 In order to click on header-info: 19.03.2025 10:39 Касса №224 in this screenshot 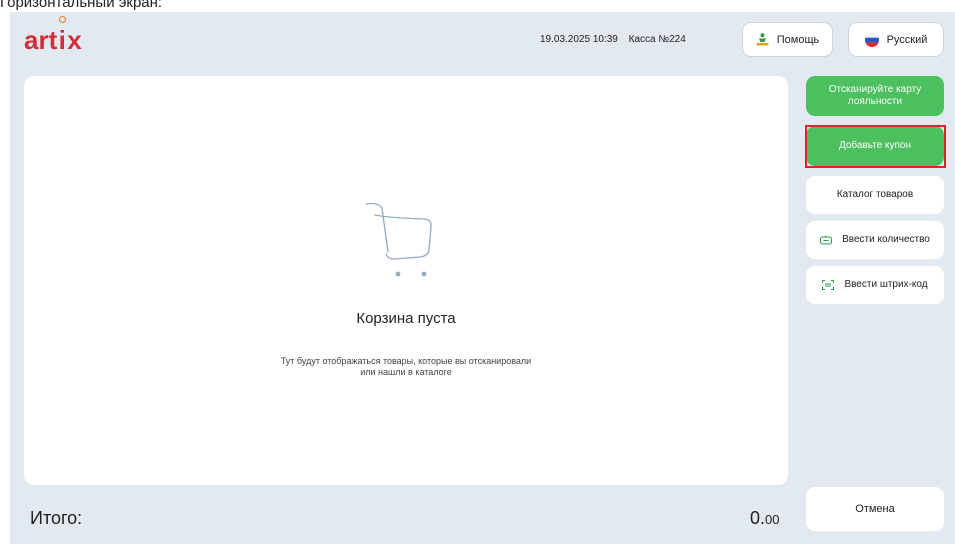, I will do `click(613, 40)`.